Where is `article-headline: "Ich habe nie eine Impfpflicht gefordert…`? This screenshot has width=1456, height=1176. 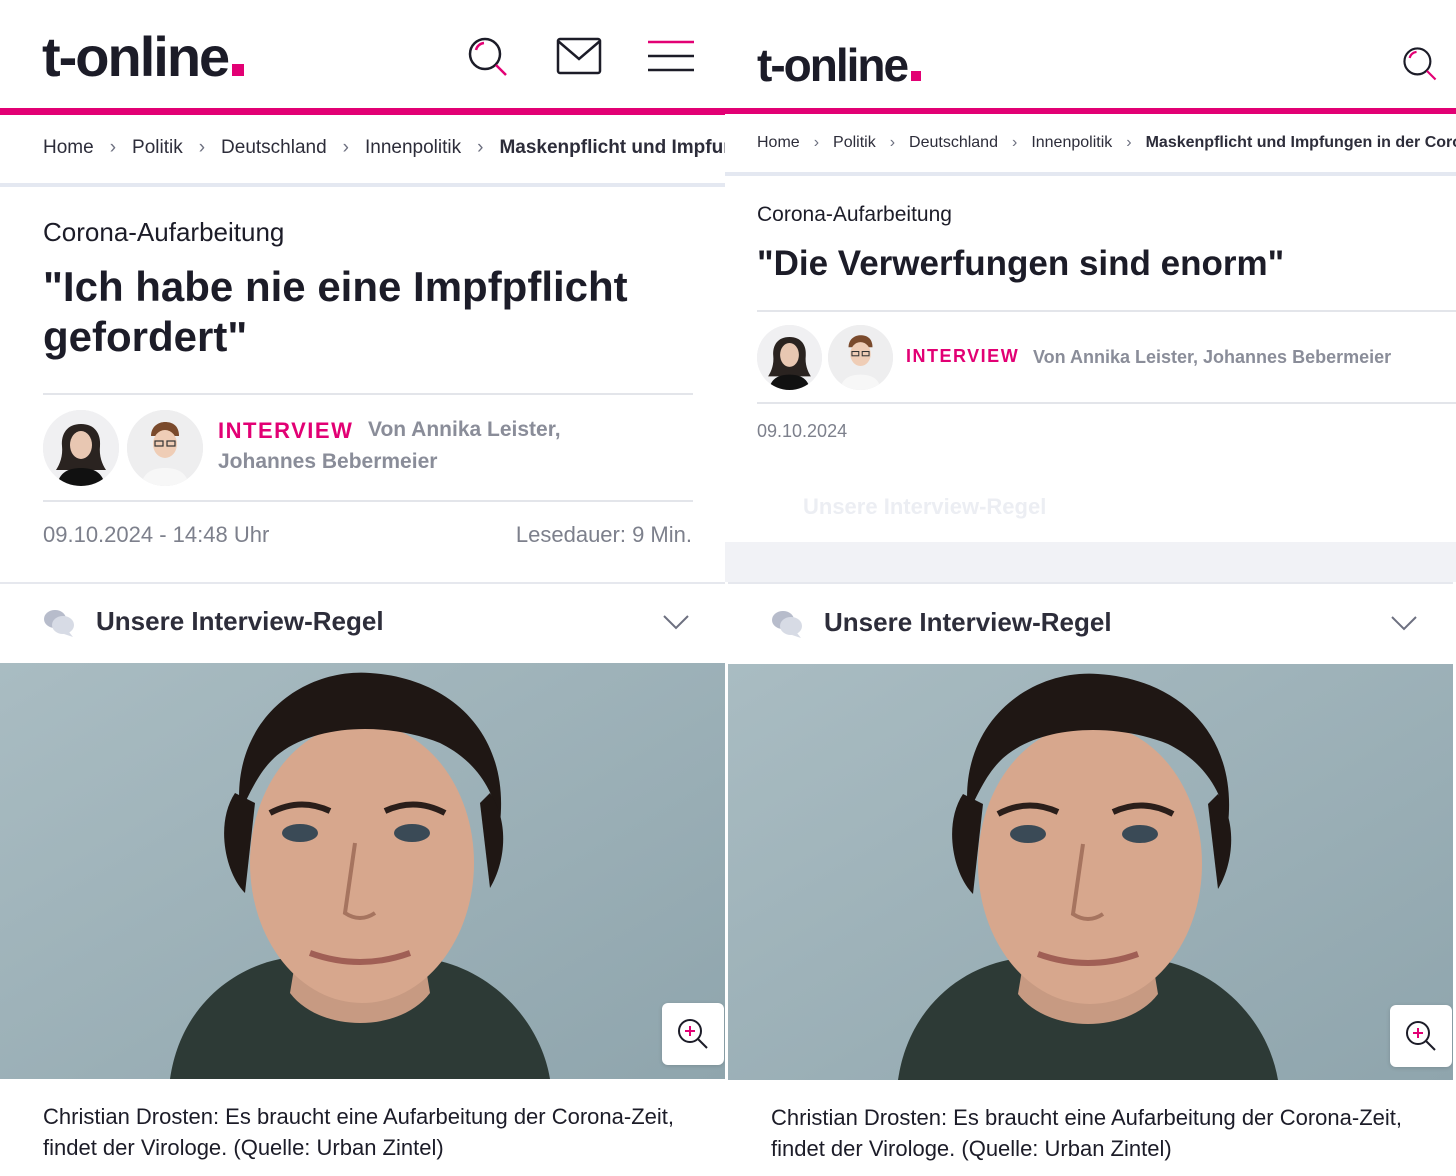
article-headline: "Ich habe nie eine Impfpflicht gefordert… is located at coordinates (335, 312).